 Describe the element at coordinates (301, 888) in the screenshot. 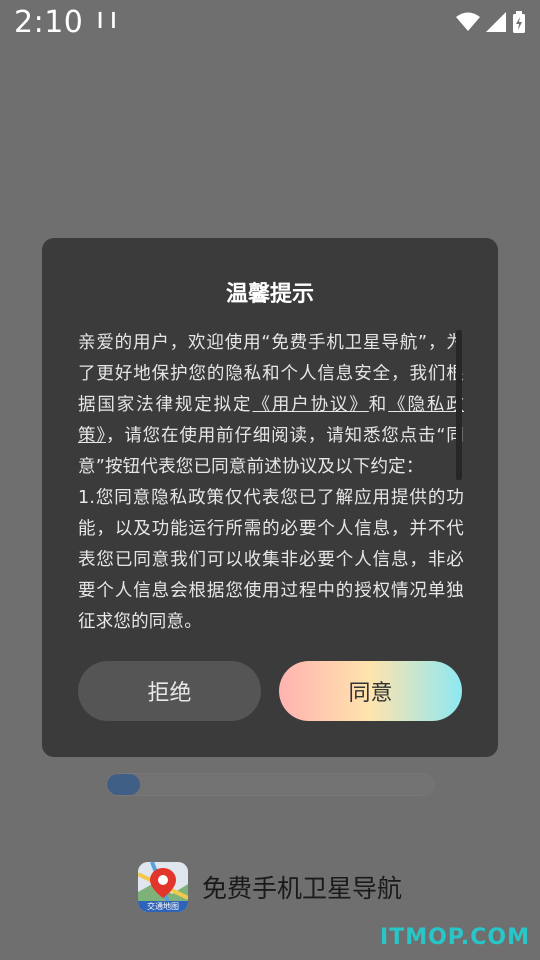

I see `app-name: 免费手机卫星导航` at that location.